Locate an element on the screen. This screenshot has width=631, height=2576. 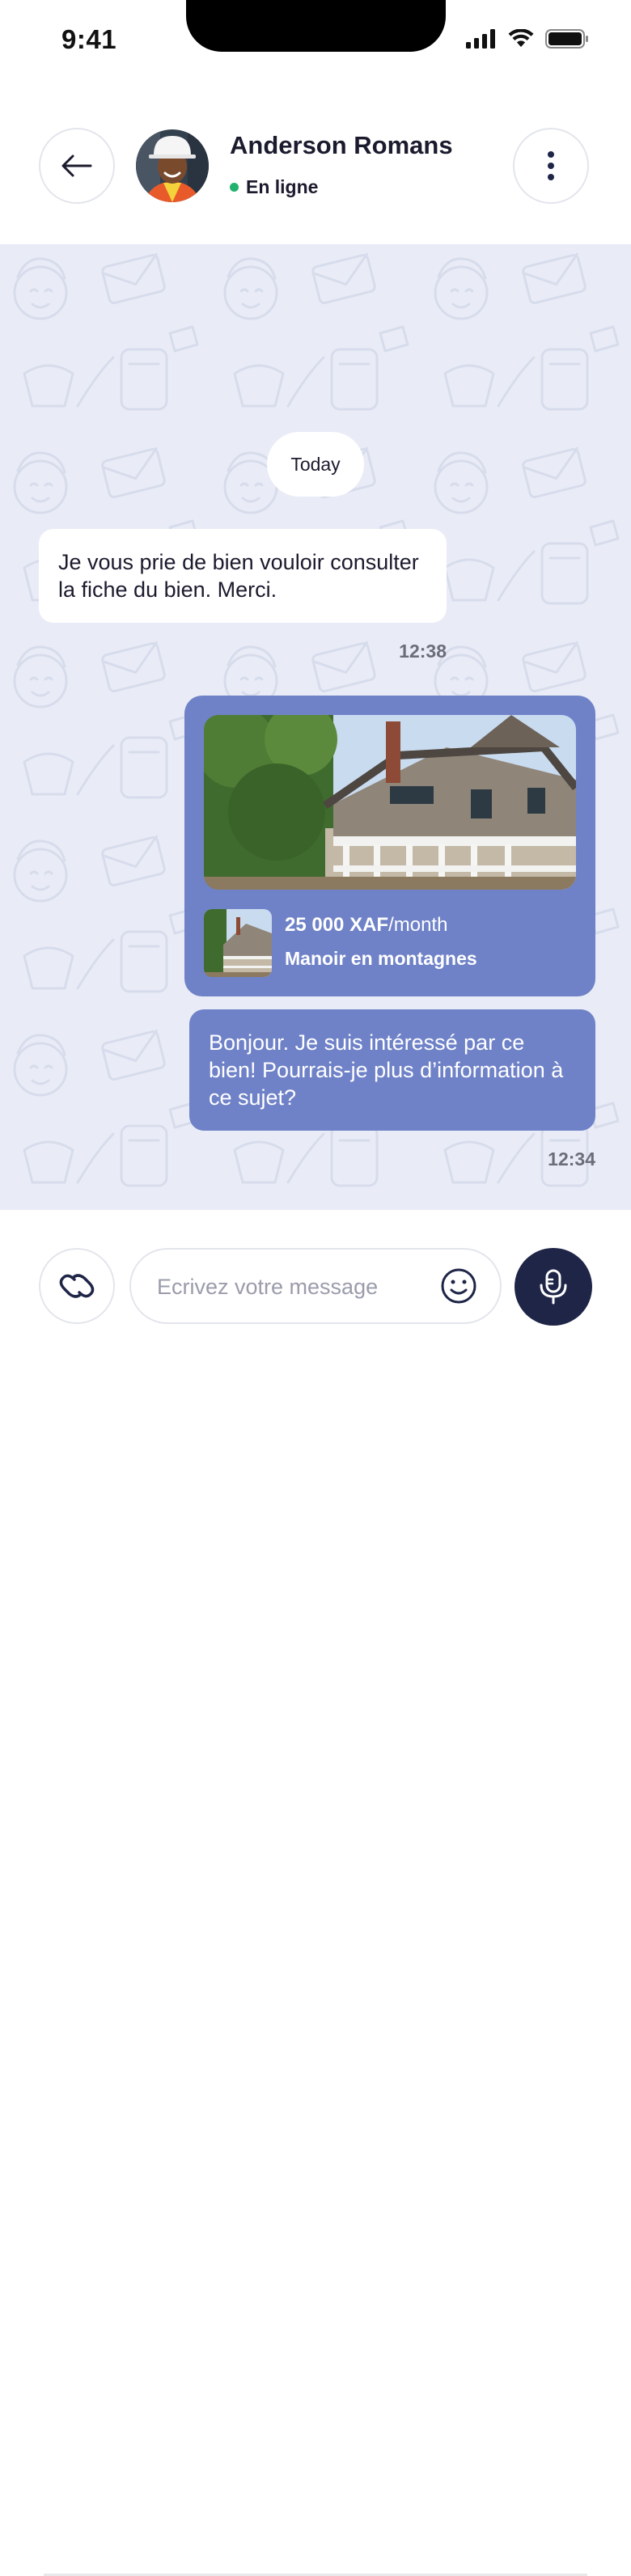
battery-icon is located at coordinates (566, 39).